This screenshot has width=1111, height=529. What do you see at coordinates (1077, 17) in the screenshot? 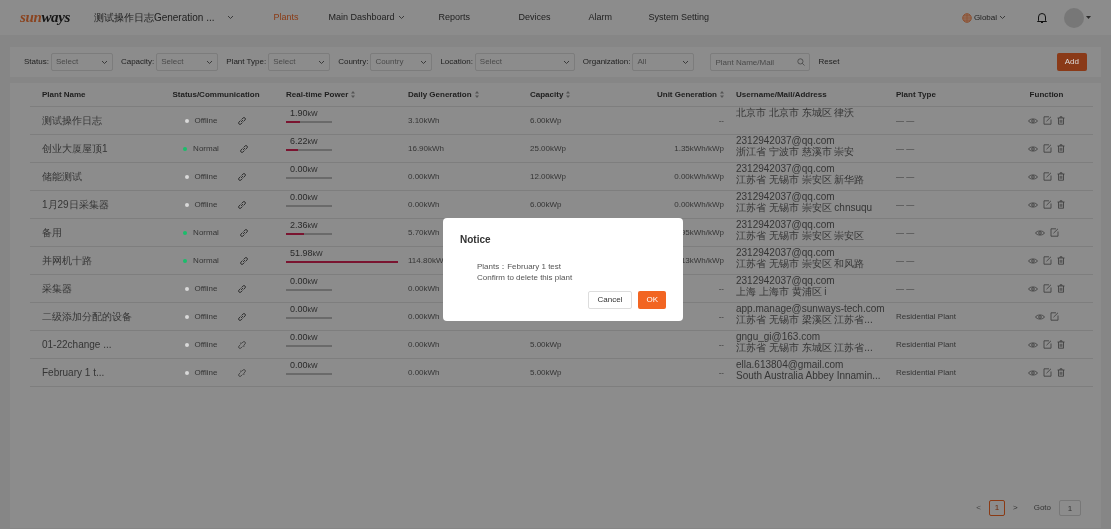
I see `user-avatar-menu` at bounding box center [1077, 17].